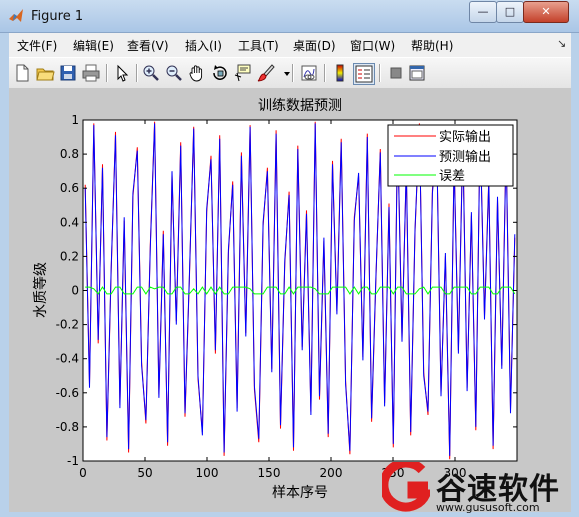 This screenshot has width=579, height=517. I want to click on menu-window: 窗口(W), so click(372, 45).